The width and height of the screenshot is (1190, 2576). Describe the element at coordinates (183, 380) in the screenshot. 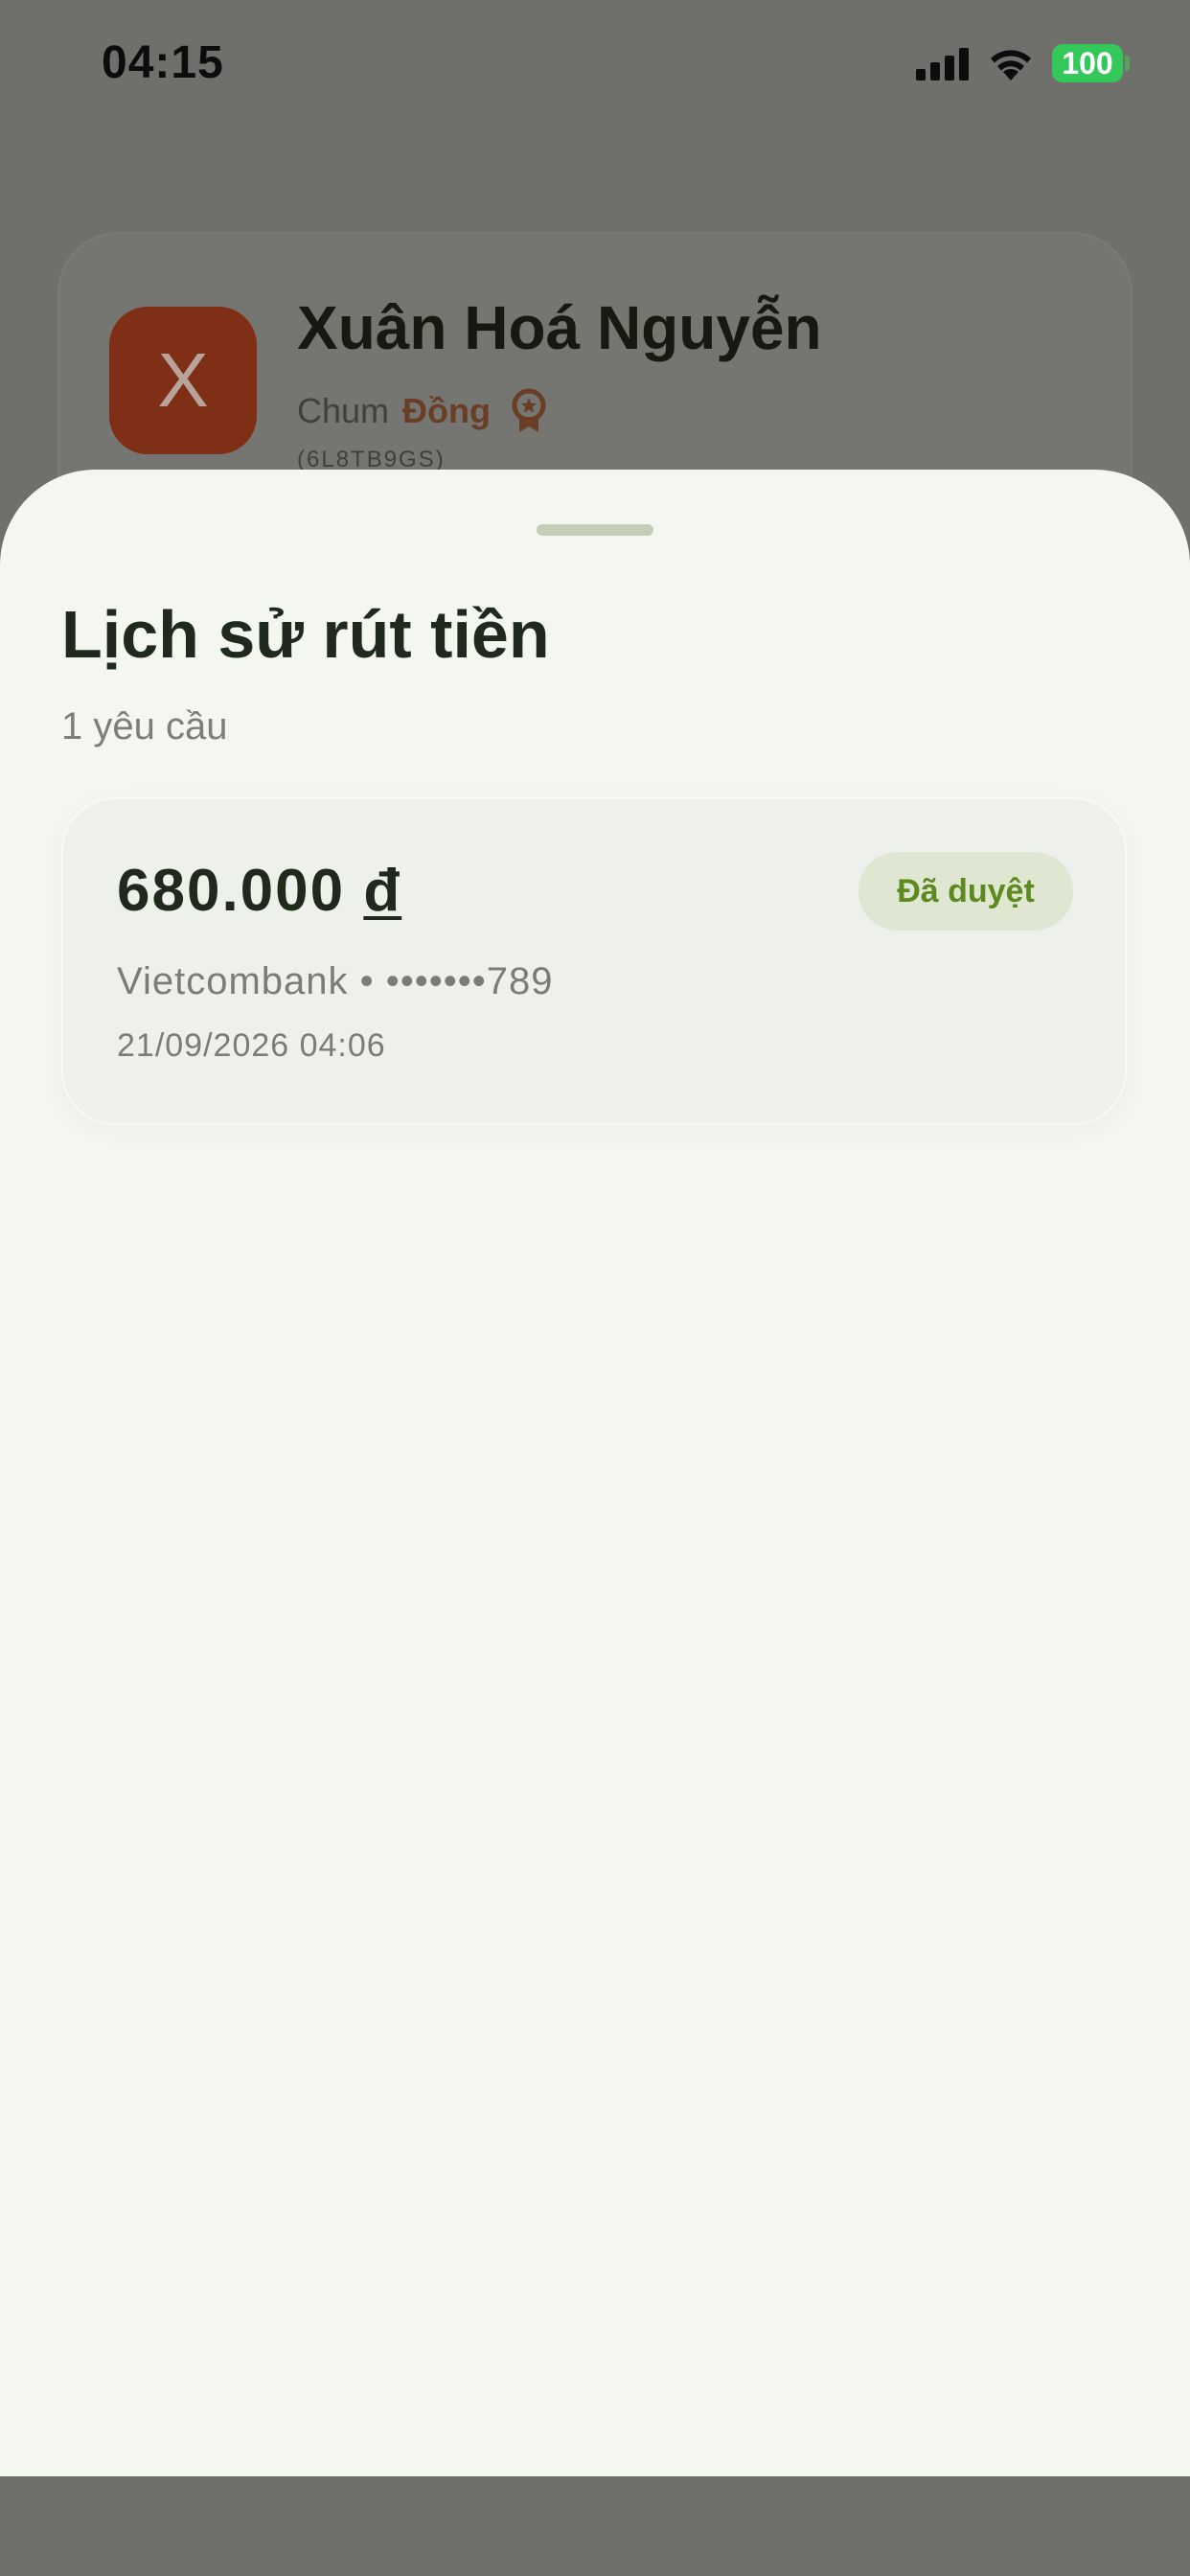

I see `avatar: X` at that location.